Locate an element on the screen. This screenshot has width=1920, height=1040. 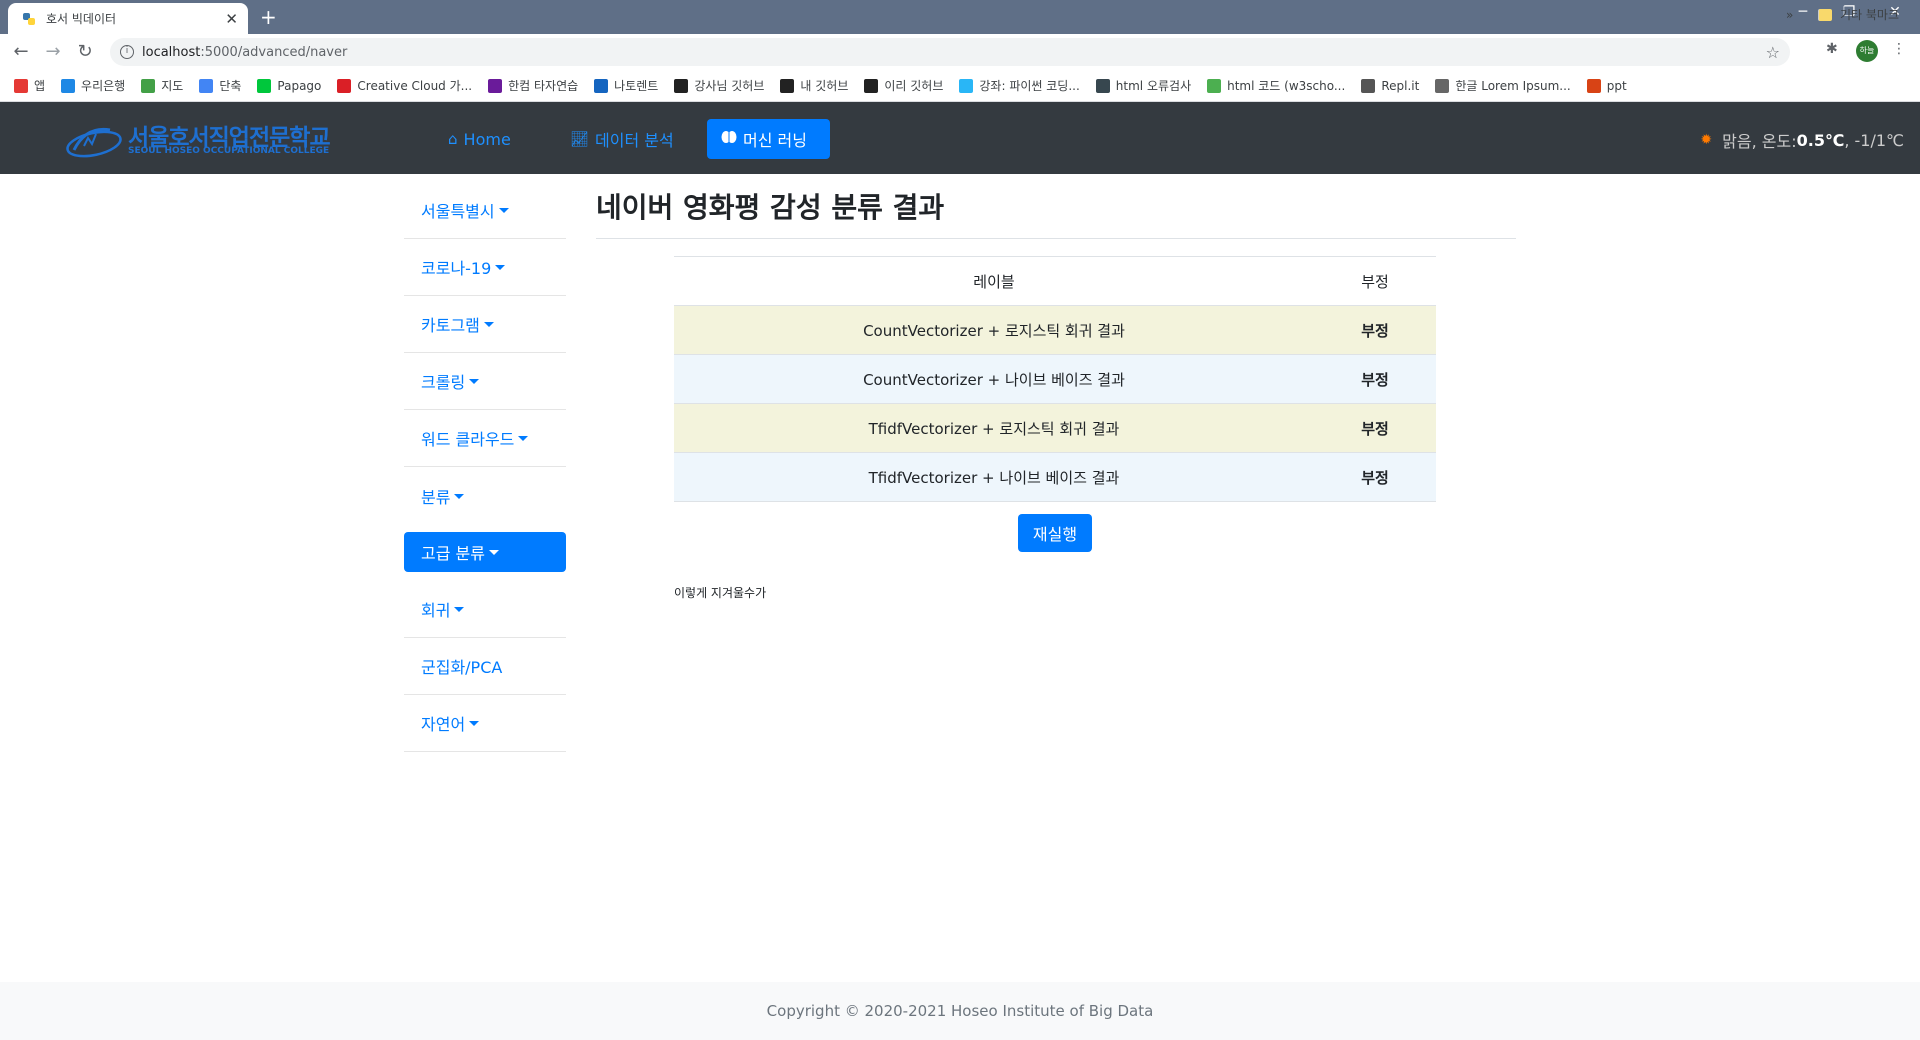
bookmark-item: 강사님 깃허브 is located at coordinates (719, 85).